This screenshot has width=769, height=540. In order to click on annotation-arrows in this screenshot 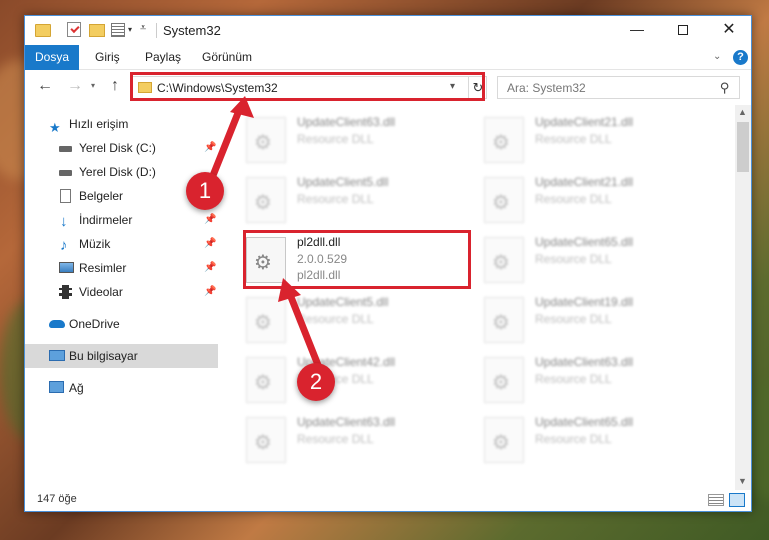, I will do `click(265, 232)`.